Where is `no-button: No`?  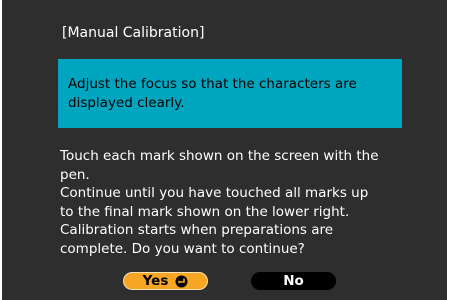 no-button: No is located at coordinates (293, 281).